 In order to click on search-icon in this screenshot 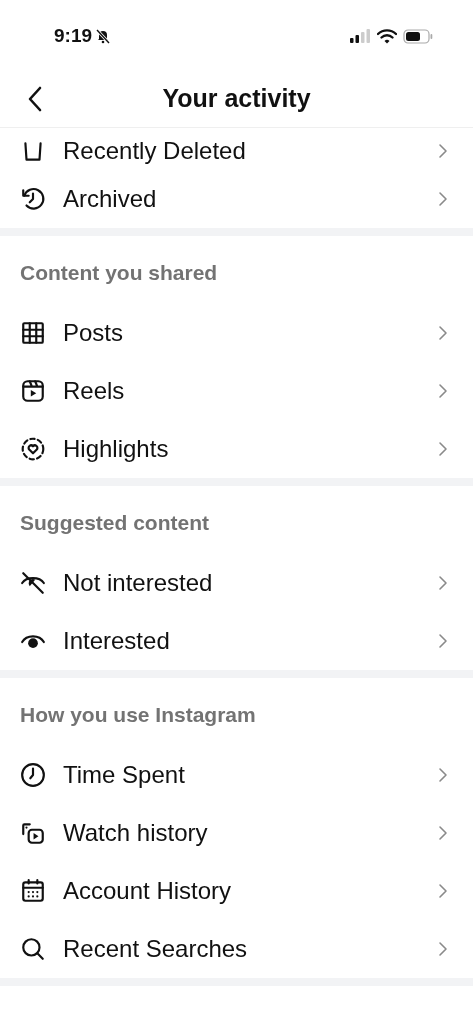, I will do `click(33, 949)`.